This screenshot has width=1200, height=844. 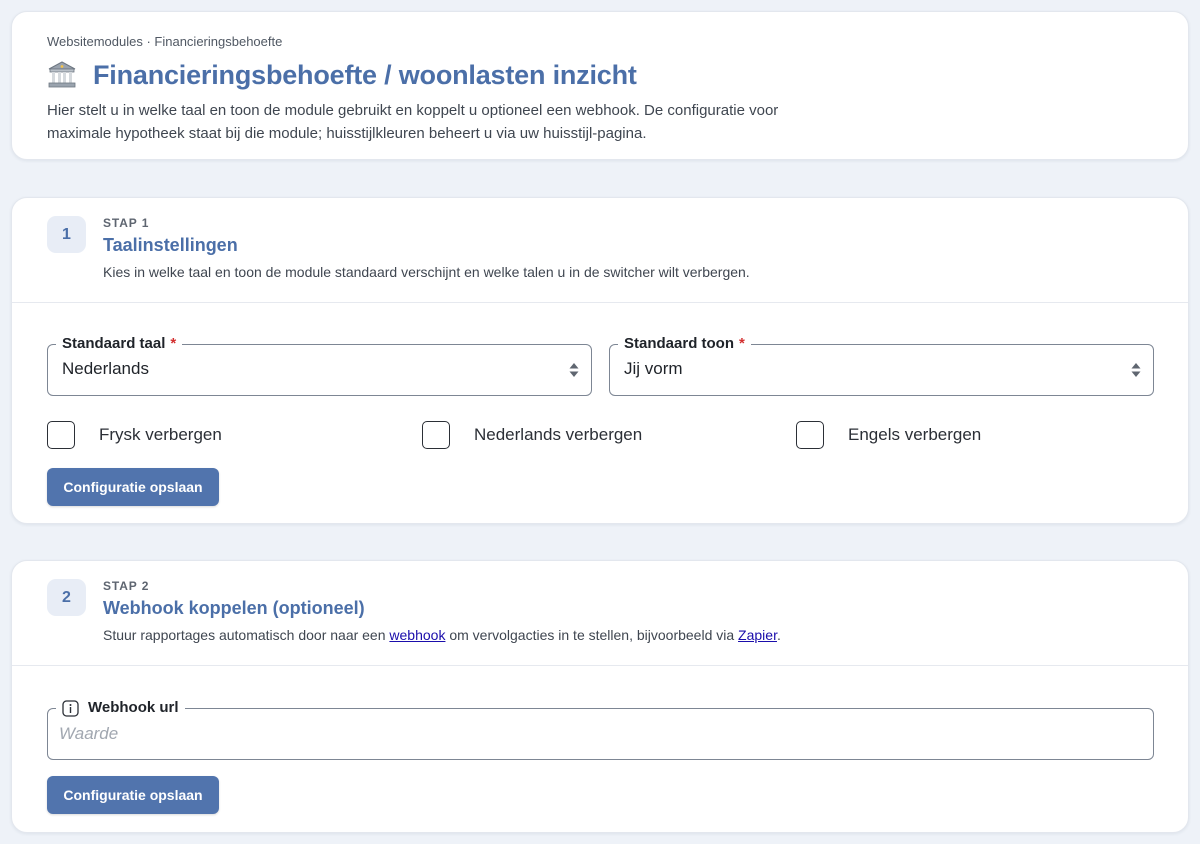 What do you see at coordinates (170, 245) in the screenshot?
I see `step1-title: Taalinstellingen` at bounding box center [170, 245].